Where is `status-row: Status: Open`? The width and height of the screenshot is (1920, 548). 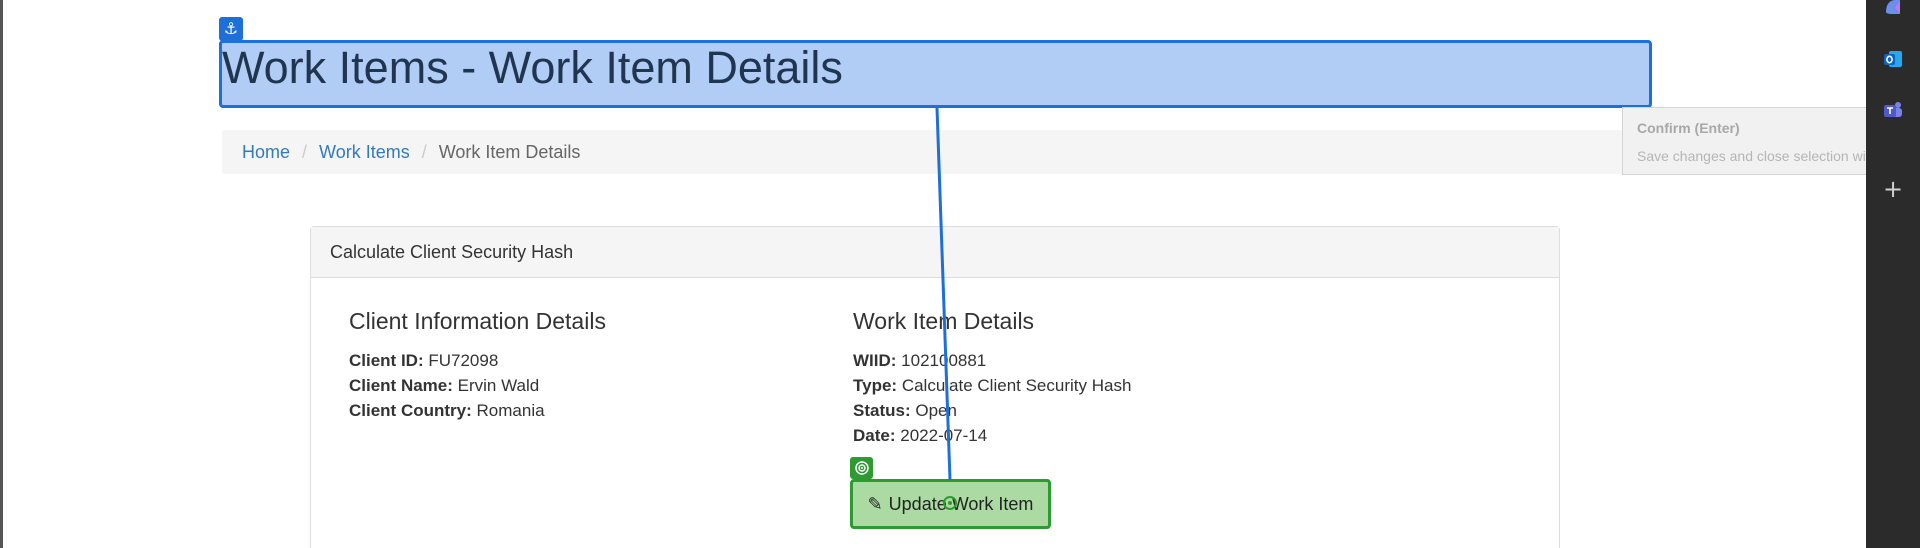
status-row: Status: Open is located at coordinates (992, 410).